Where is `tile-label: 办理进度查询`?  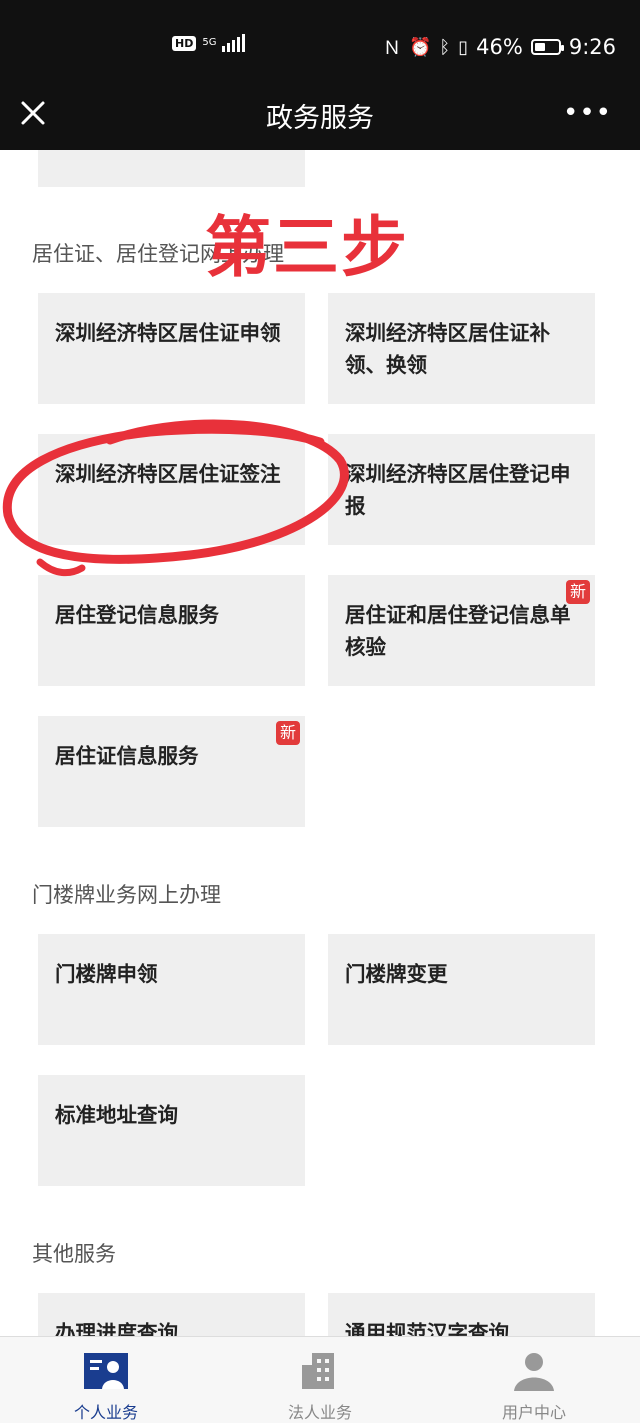 tile-label: 办理进度查询 is located at coordinates (116, 1328).